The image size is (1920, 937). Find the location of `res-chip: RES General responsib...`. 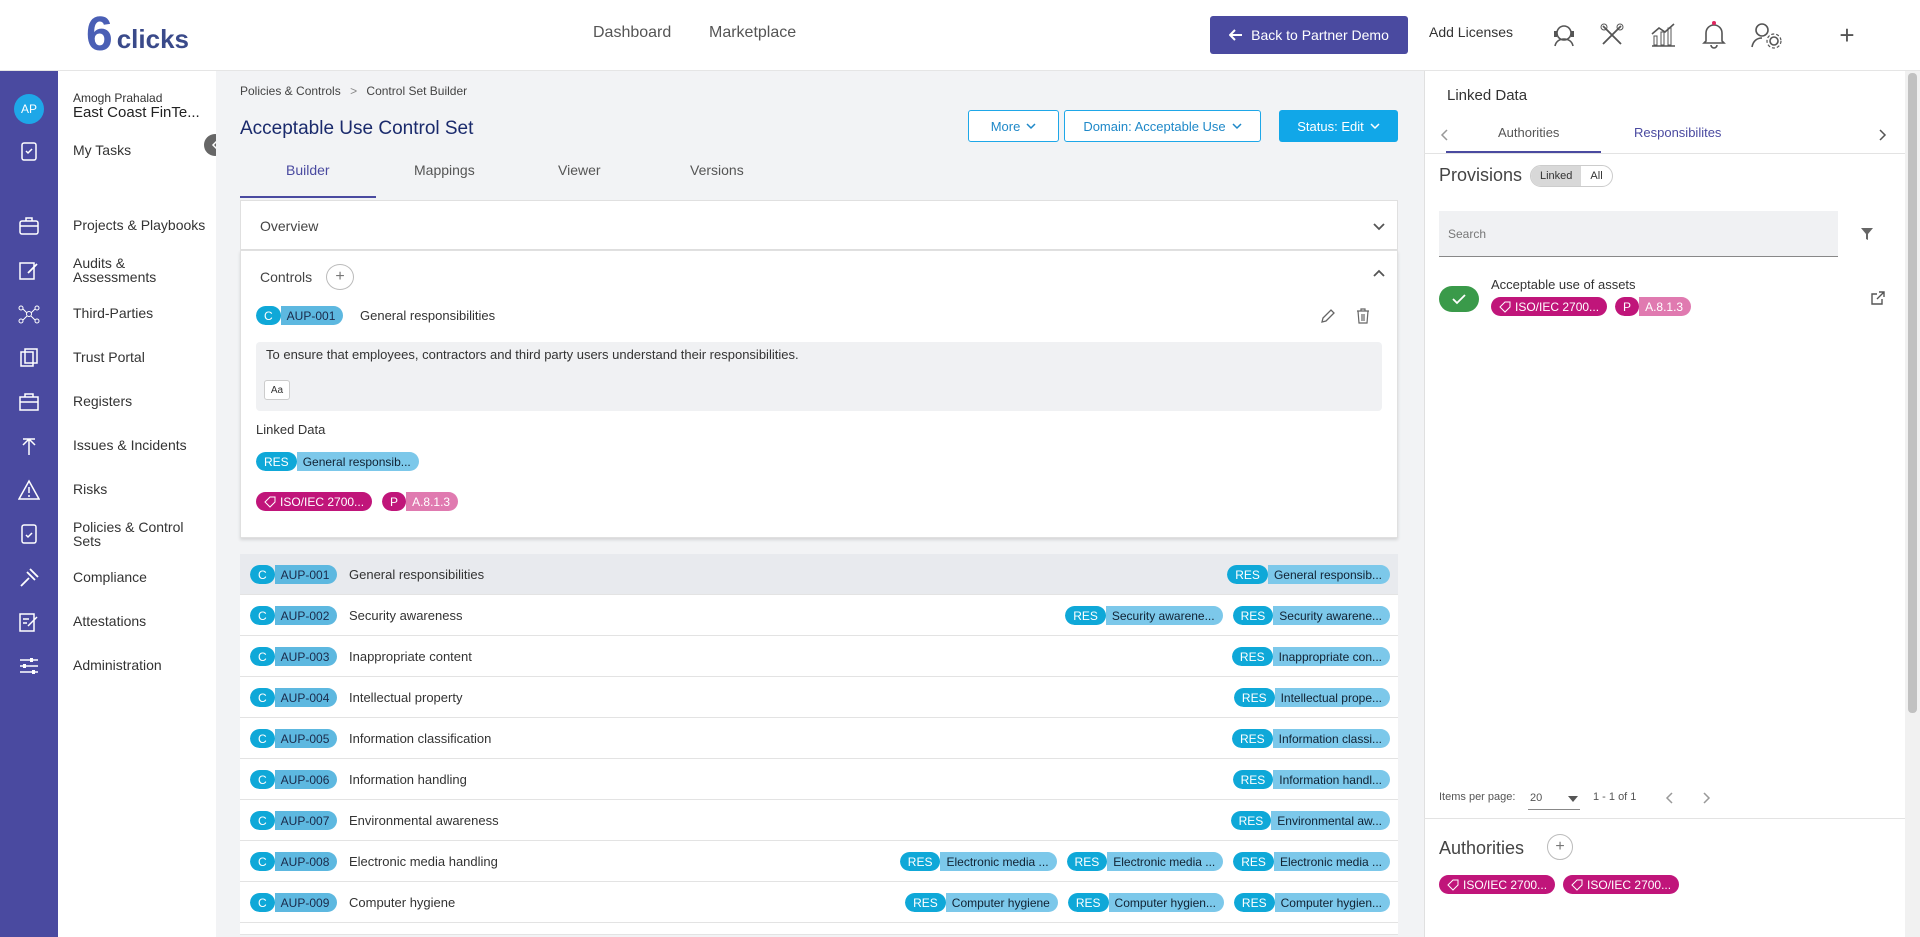

res-chip: RES General responsib... is located at coordinates (1308, 574).